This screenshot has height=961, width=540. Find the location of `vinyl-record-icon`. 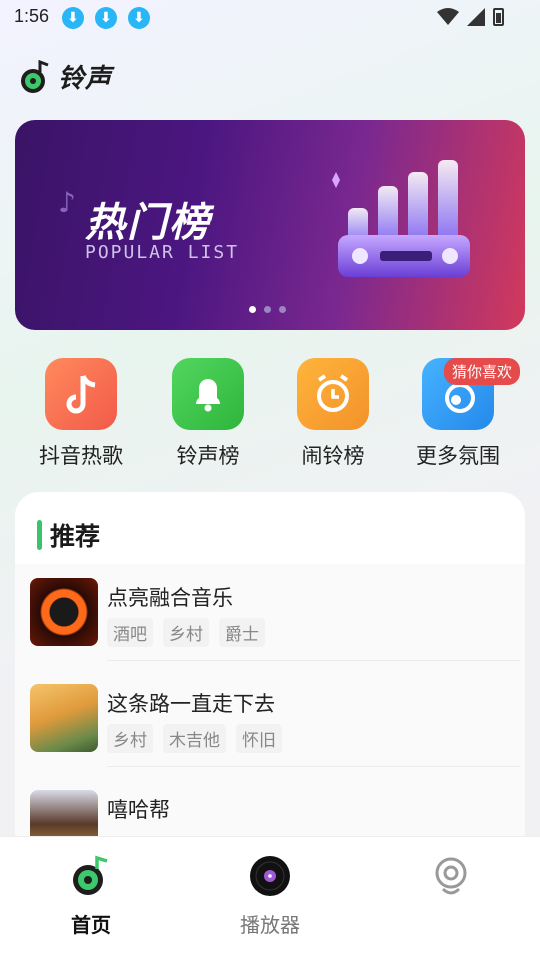

vinyl-record-icon is located at coordinates (270, 876).